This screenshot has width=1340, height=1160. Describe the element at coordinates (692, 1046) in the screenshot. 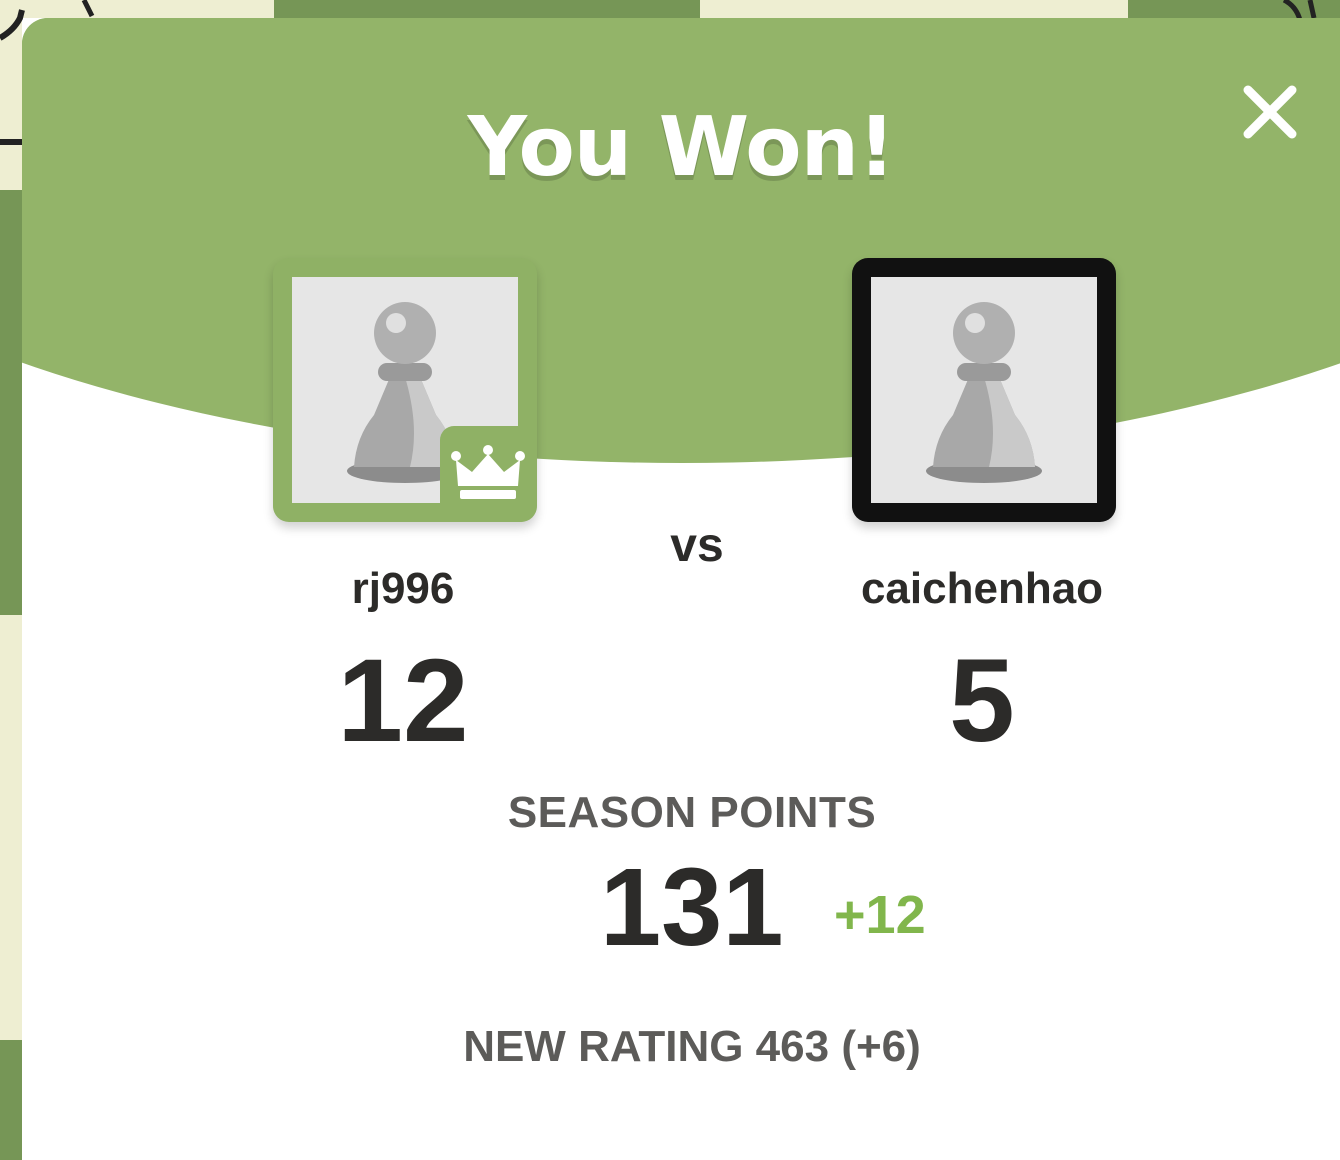

I see `new-rating-text: NEW RATING 463 (+6)` at that location.